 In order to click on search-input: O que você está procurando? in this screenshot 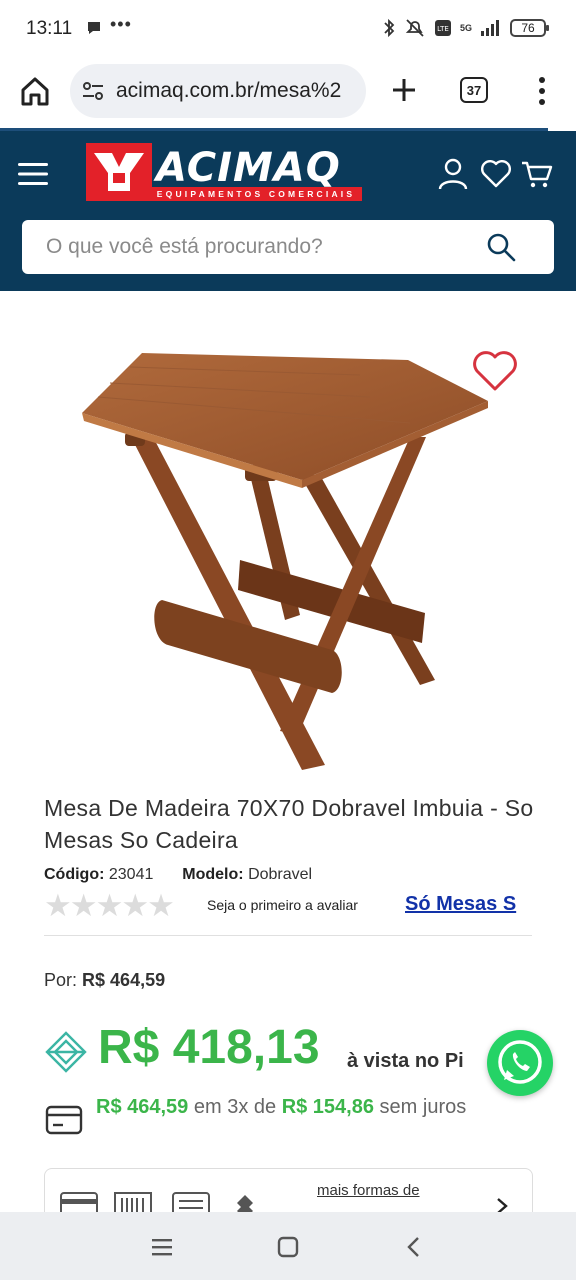, I will do `click(288, 247)`.